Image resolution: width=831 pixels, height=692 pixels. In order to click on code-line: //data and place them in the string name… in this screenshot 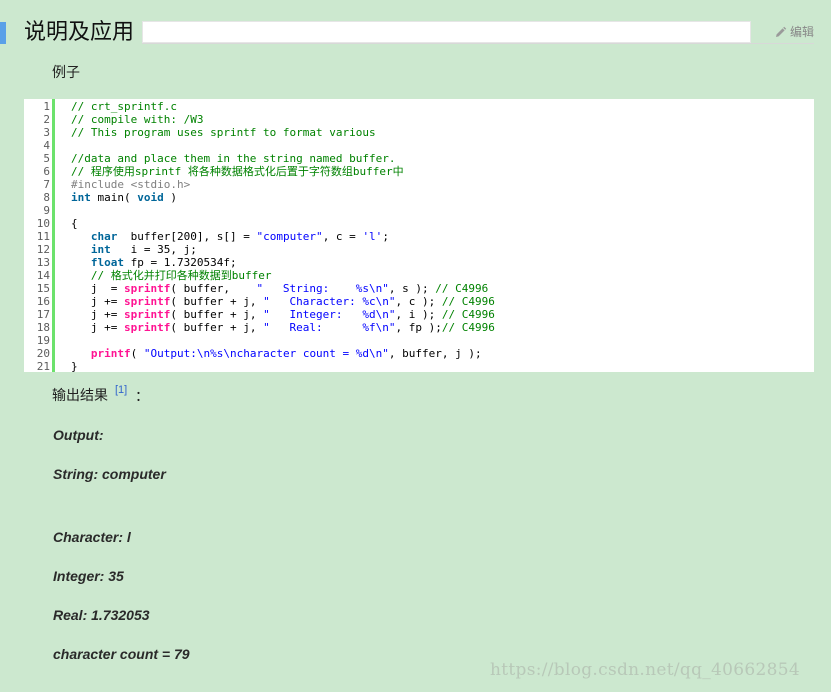, I will do `click(442, 158)`.